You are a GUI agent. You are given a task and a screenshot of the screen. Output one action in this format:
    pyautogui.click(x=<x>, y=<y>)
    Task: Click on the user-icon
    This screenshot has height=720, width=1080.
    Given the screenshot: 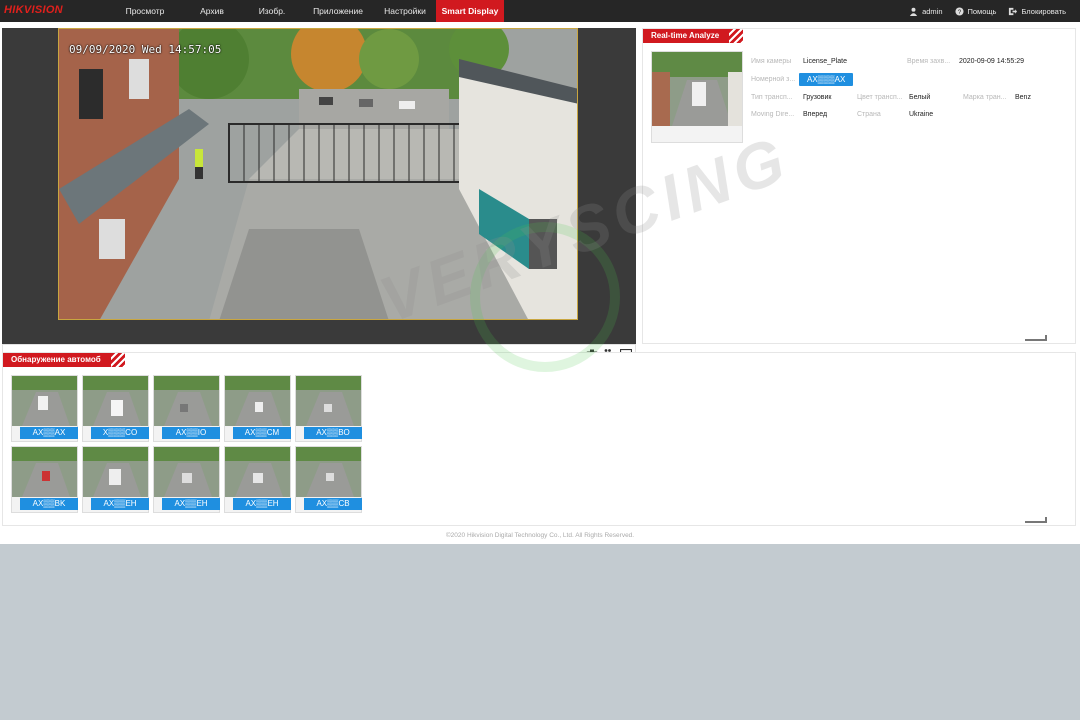 What is the action you would take?
    pyautogui.click(x=913, y=11)
    